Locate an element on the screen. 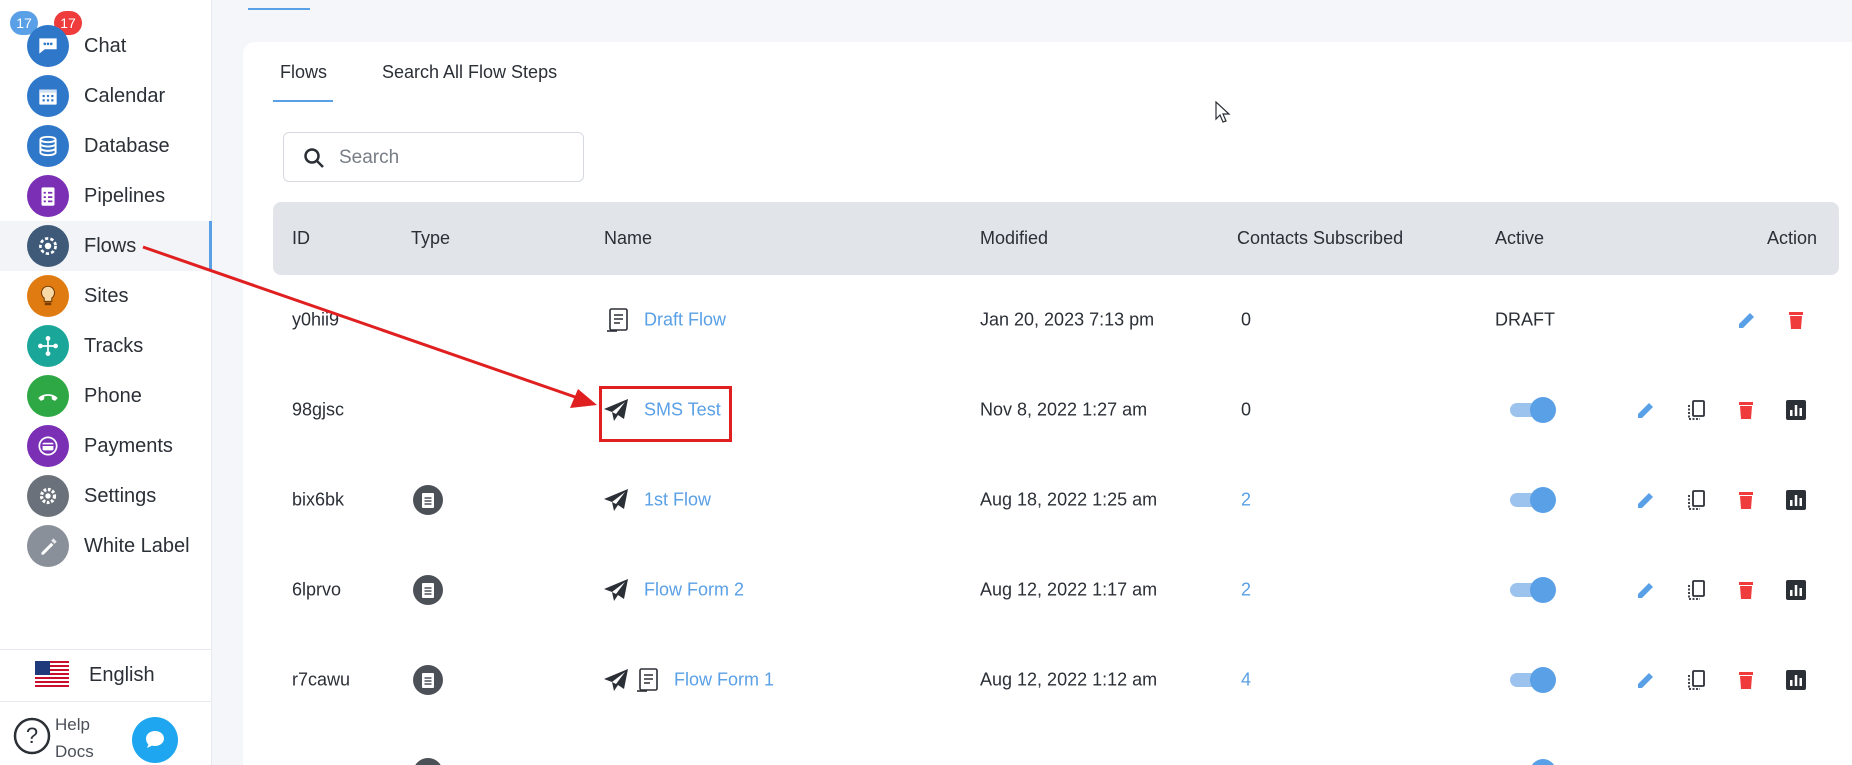 The width and height of the screenshot is (1852, 765). chat-launcher-button is located at coordinates (155, 740).